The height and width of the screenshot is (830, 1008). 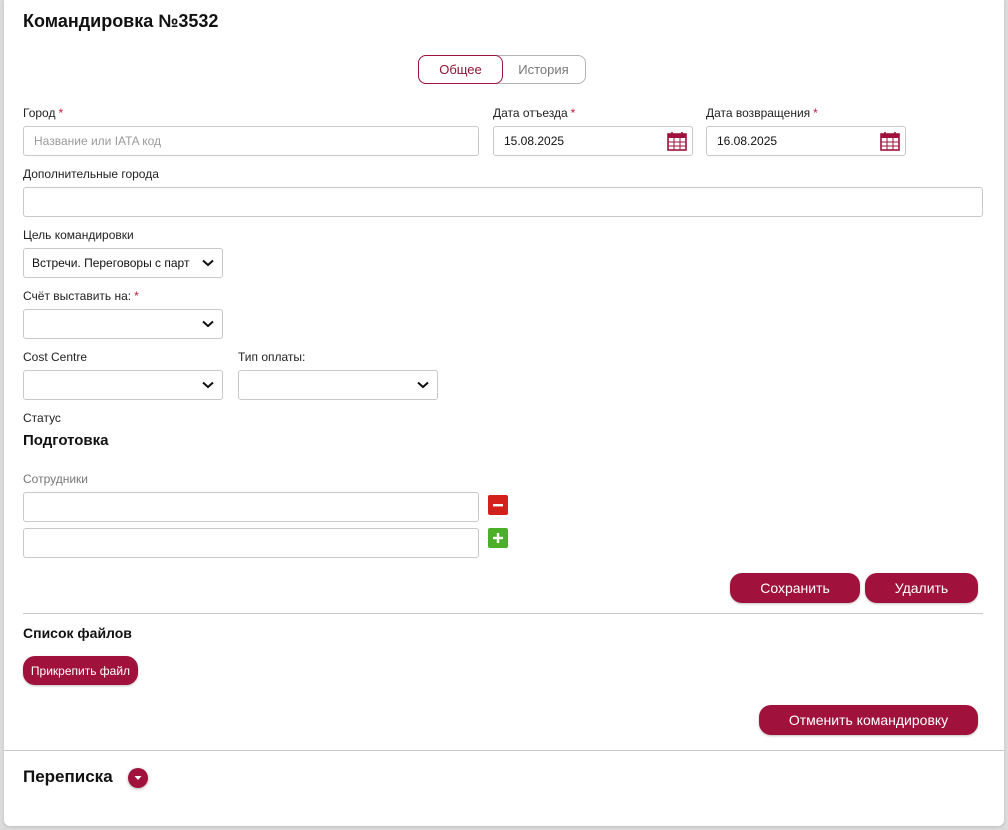 I want to click on page-title: Командировка №3532, so click(x=121, y=21).